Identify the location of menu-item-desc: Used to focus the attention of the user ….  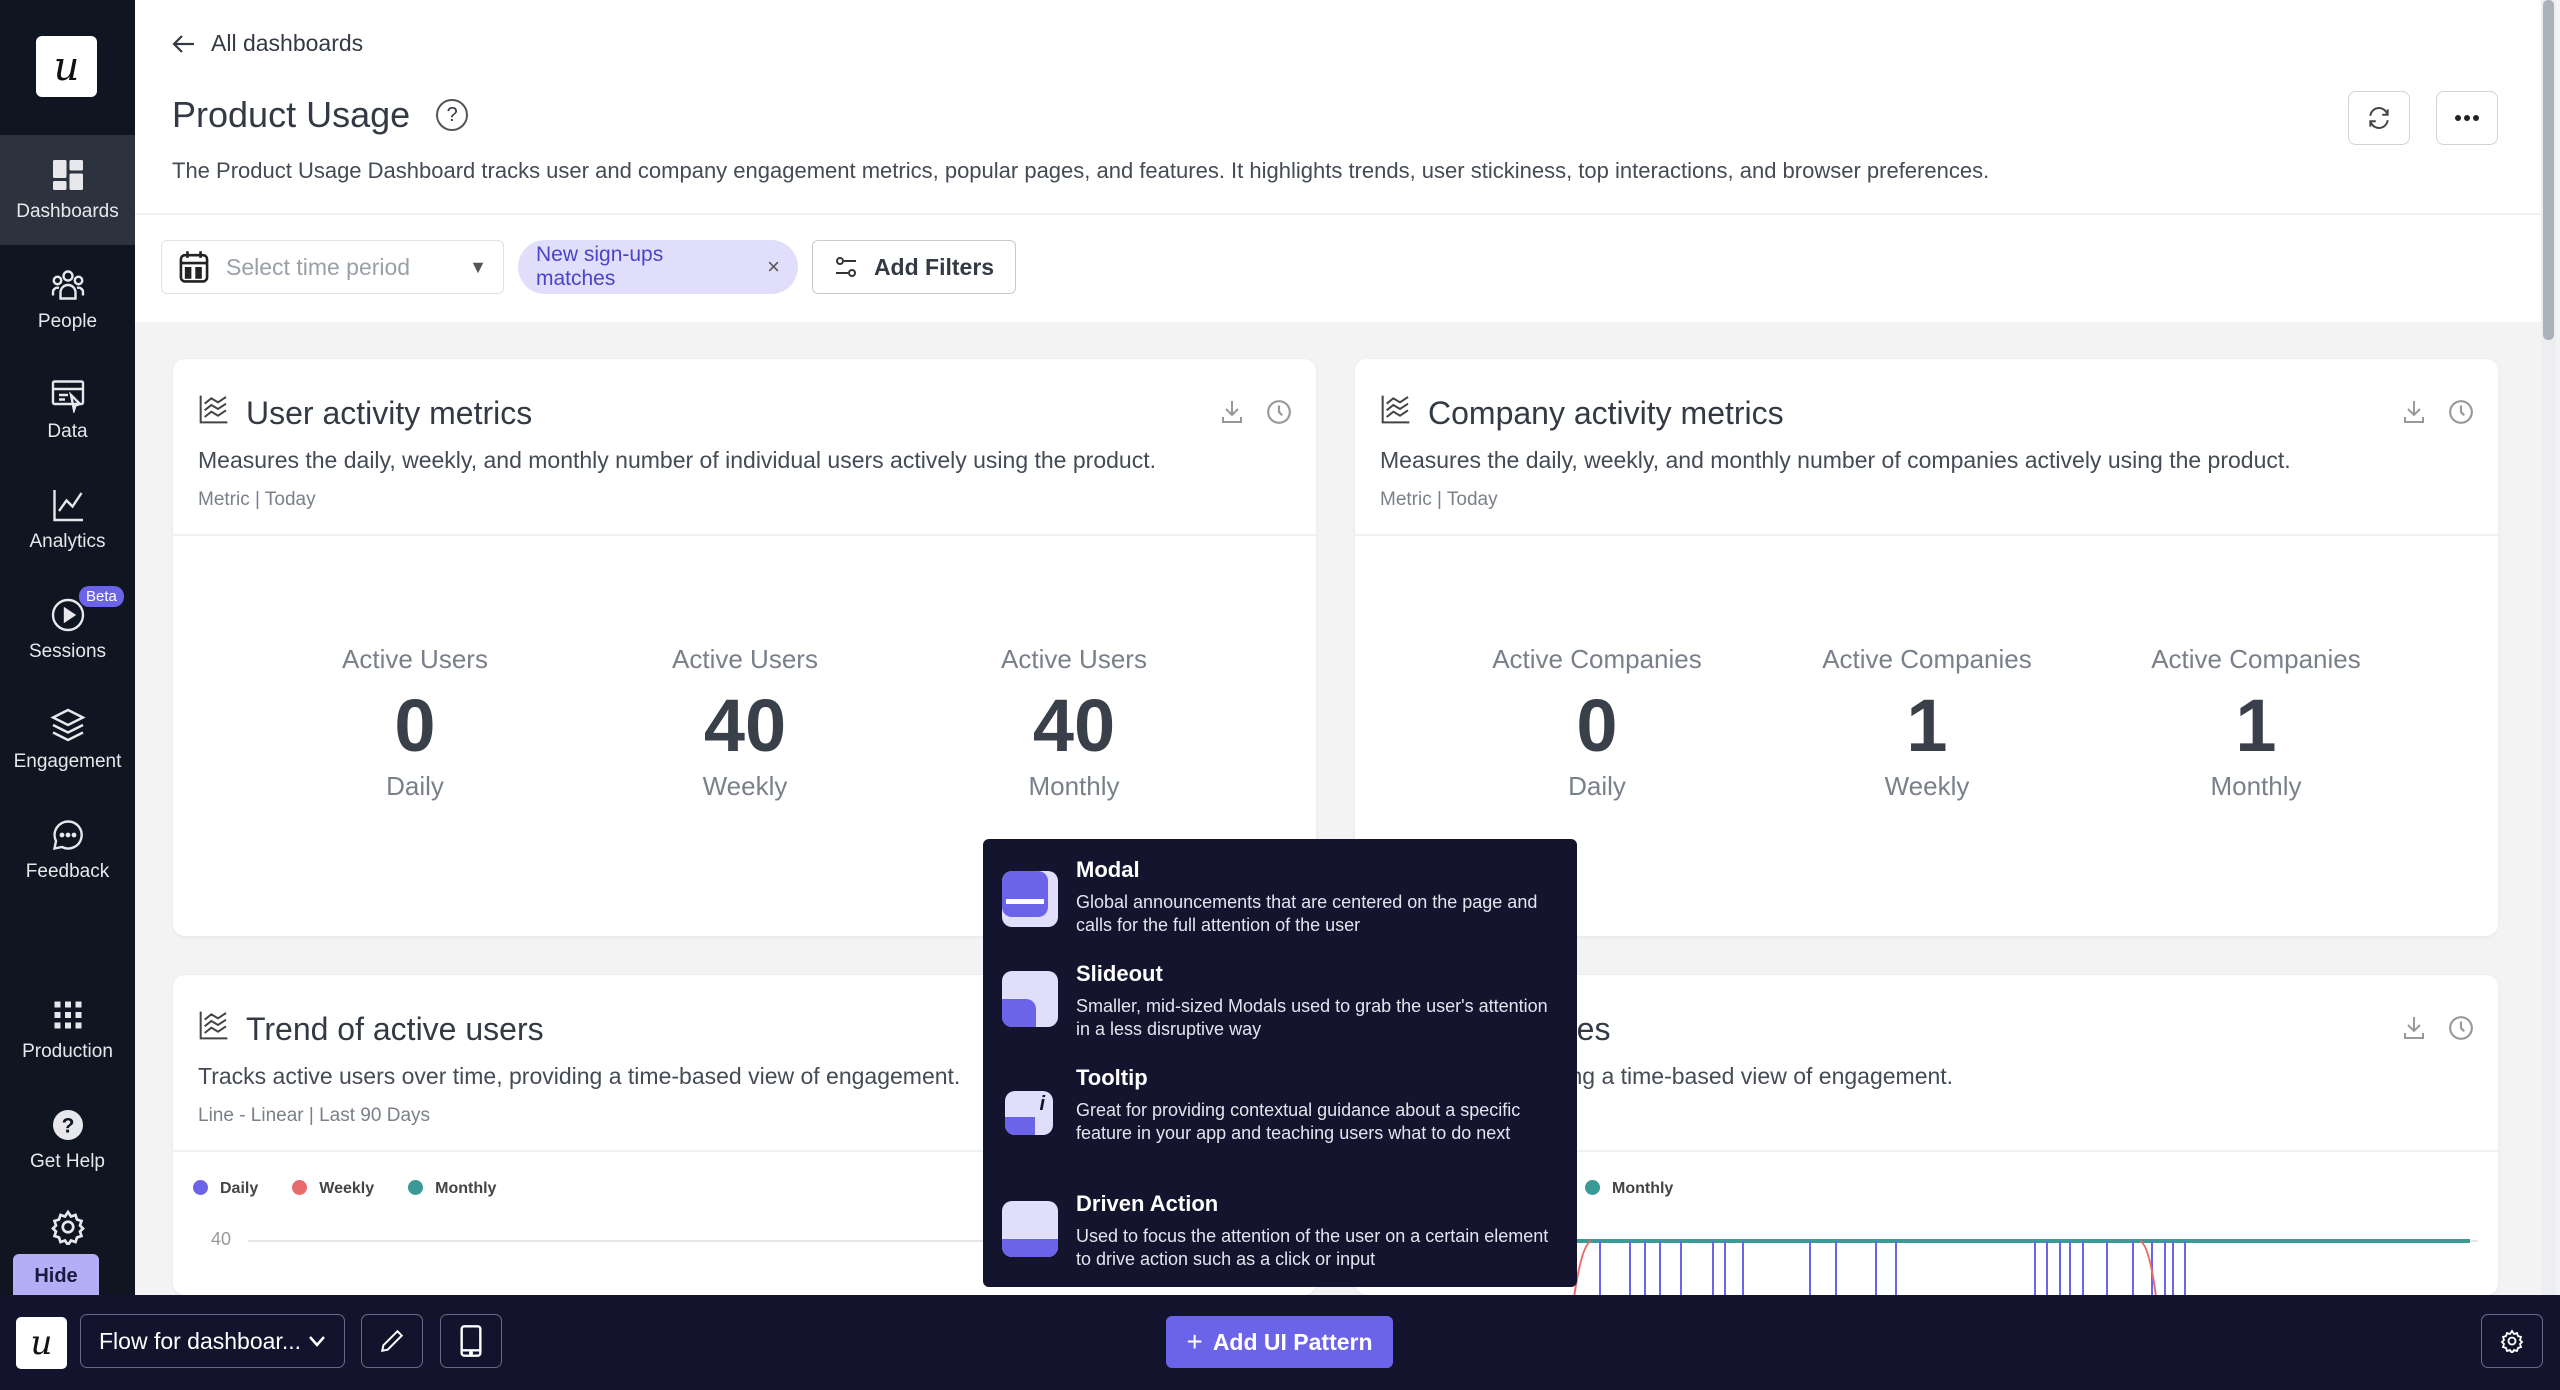
(1312, 1247).